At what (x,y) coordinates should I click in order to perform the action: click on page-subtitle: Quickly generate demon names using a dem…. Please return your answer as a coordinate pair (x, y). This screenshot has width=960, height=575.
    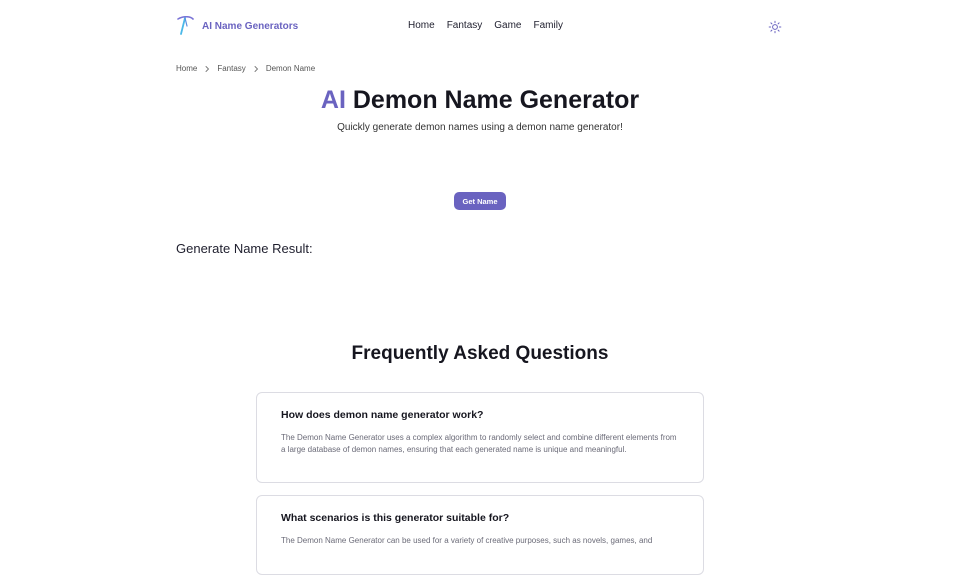
    Looking at the image, I should click on (480, 127).